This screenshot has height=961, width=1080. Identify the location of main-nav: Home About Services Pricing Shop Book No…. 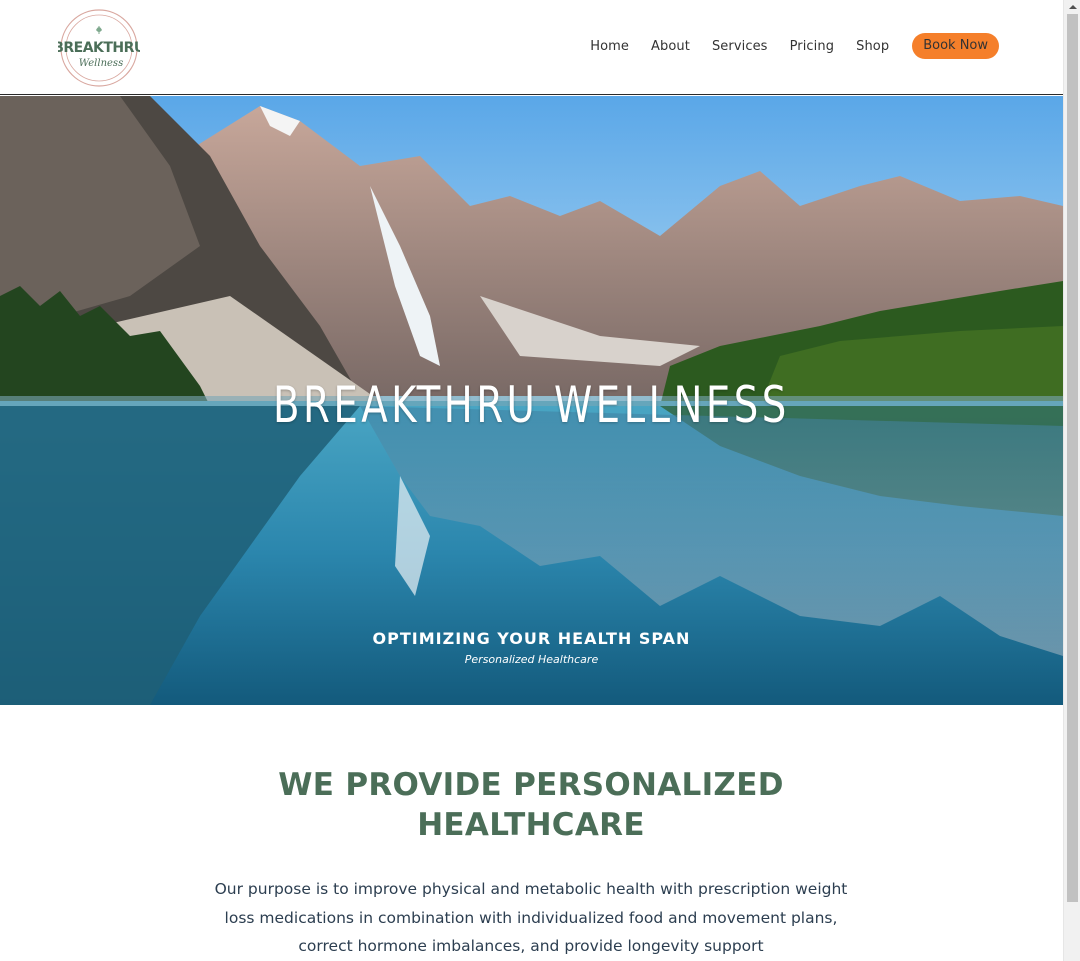
(794, 46).